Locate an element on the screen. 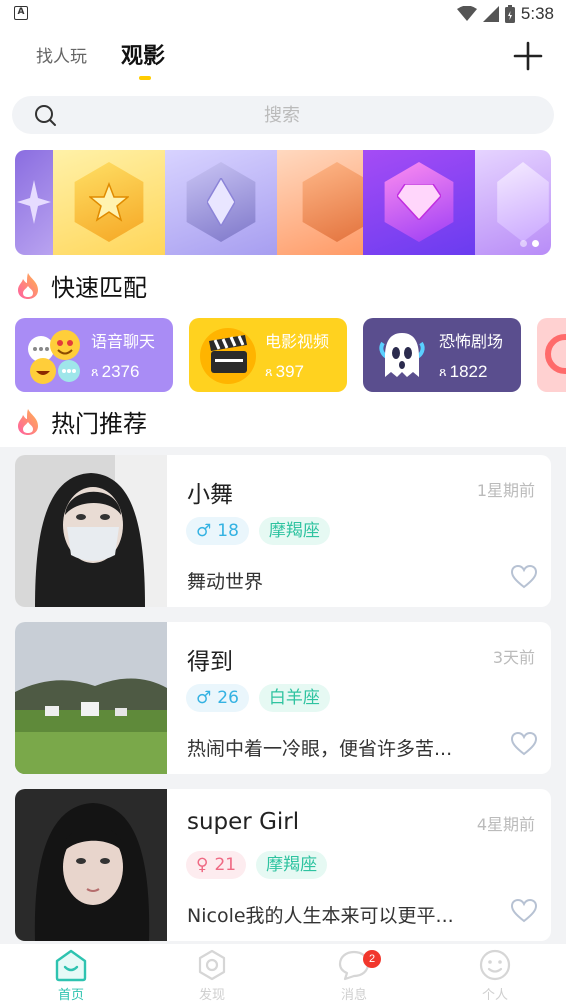  emoji-chat-icon is located at coordinates (54, 357).